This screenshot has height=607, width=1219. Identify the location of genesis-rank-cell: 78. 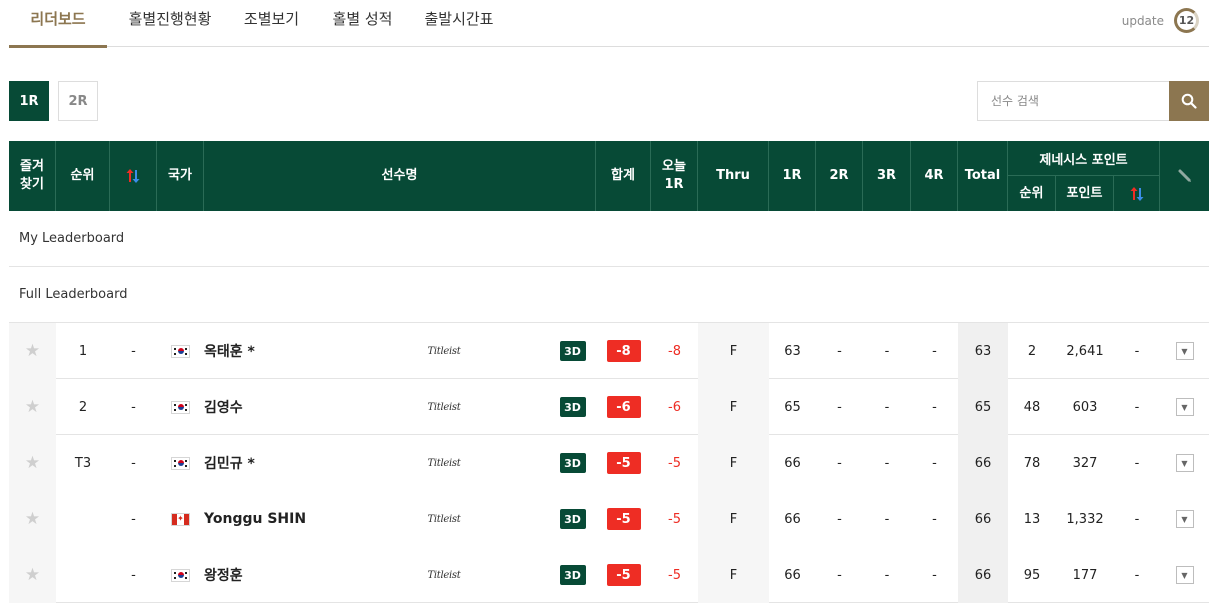
(1032, 463).